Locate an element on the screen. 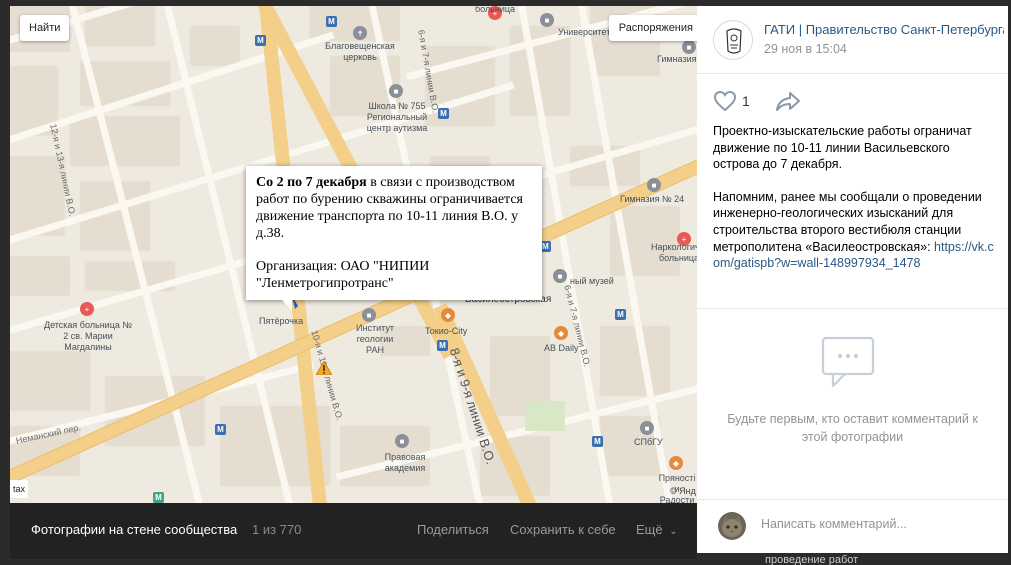  map-label: Токио-City is located at coordinates (446, 331).